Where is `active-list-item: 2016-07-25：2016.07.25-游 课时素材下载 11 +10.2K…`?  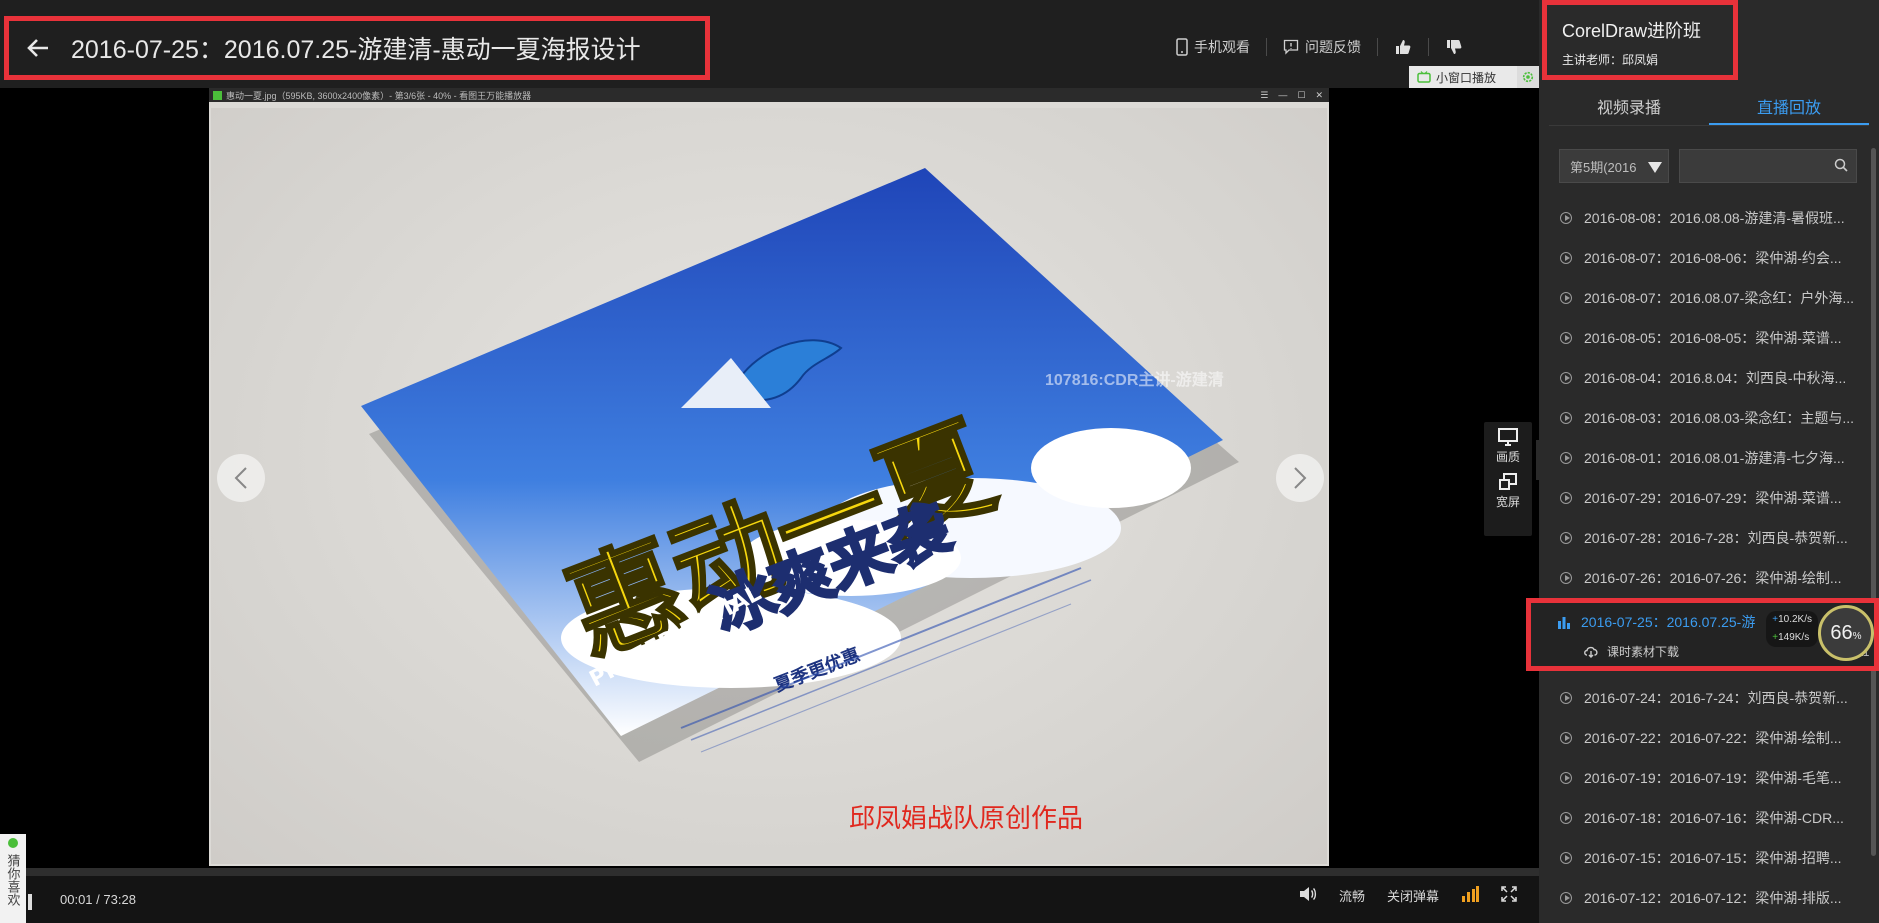
active-list-item: 2016-07-25：2016.07.25-游 课时素材下载 11 +10.2K… is located at coordinates (1702, 634).